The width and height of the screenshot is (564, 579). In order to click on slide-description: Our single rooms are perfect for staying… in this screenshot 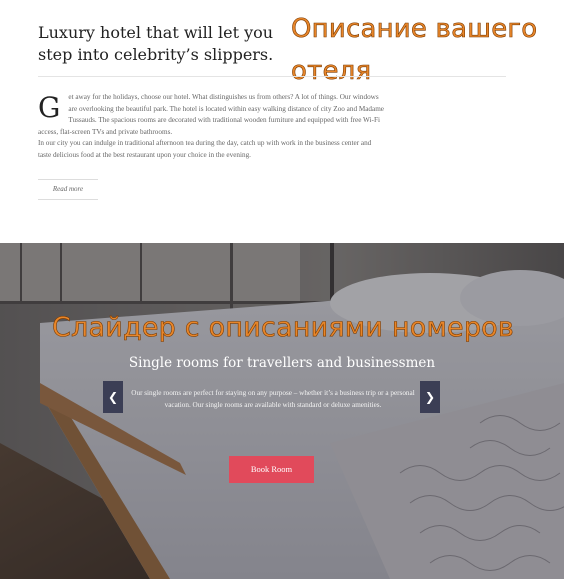, I will do `click(273, 399)`.